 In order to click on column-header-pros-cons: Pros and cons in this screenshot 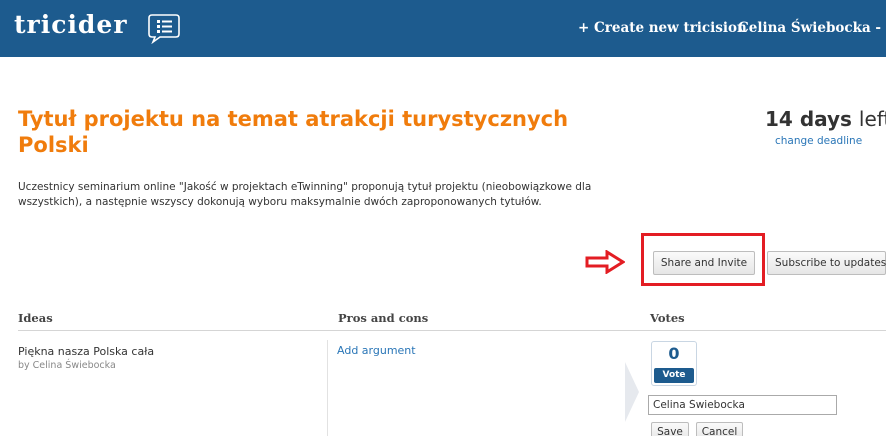, I will do `click(383, 318)`.